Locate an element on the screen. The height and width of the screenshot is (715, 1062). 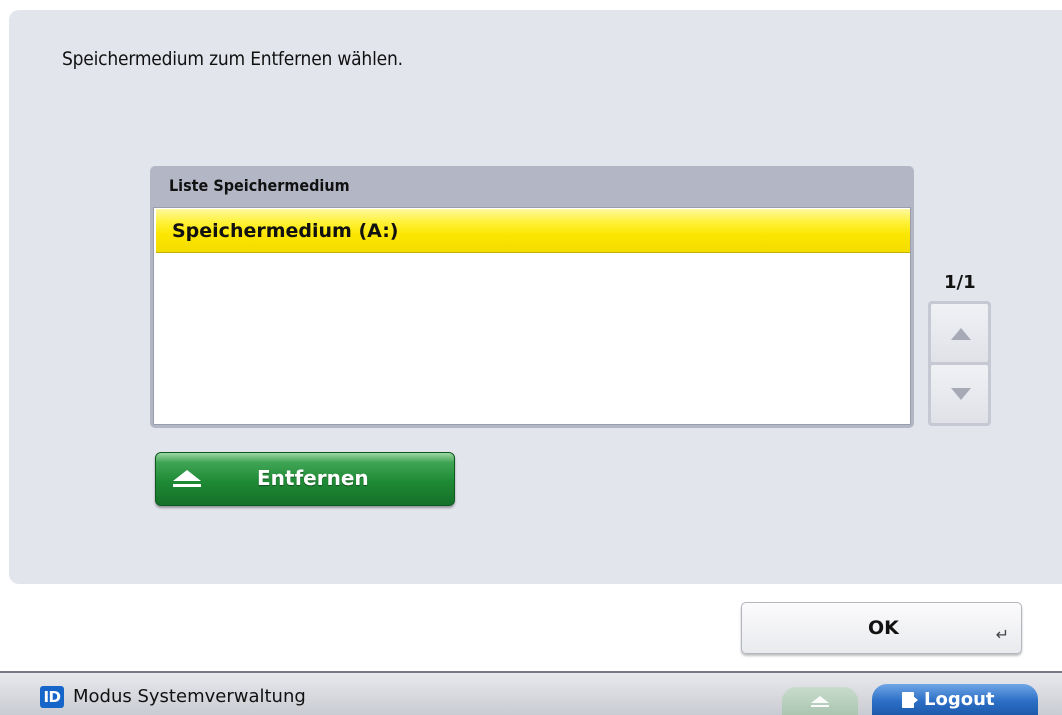
logout-label: Logout is located at coordinates (959, 699).